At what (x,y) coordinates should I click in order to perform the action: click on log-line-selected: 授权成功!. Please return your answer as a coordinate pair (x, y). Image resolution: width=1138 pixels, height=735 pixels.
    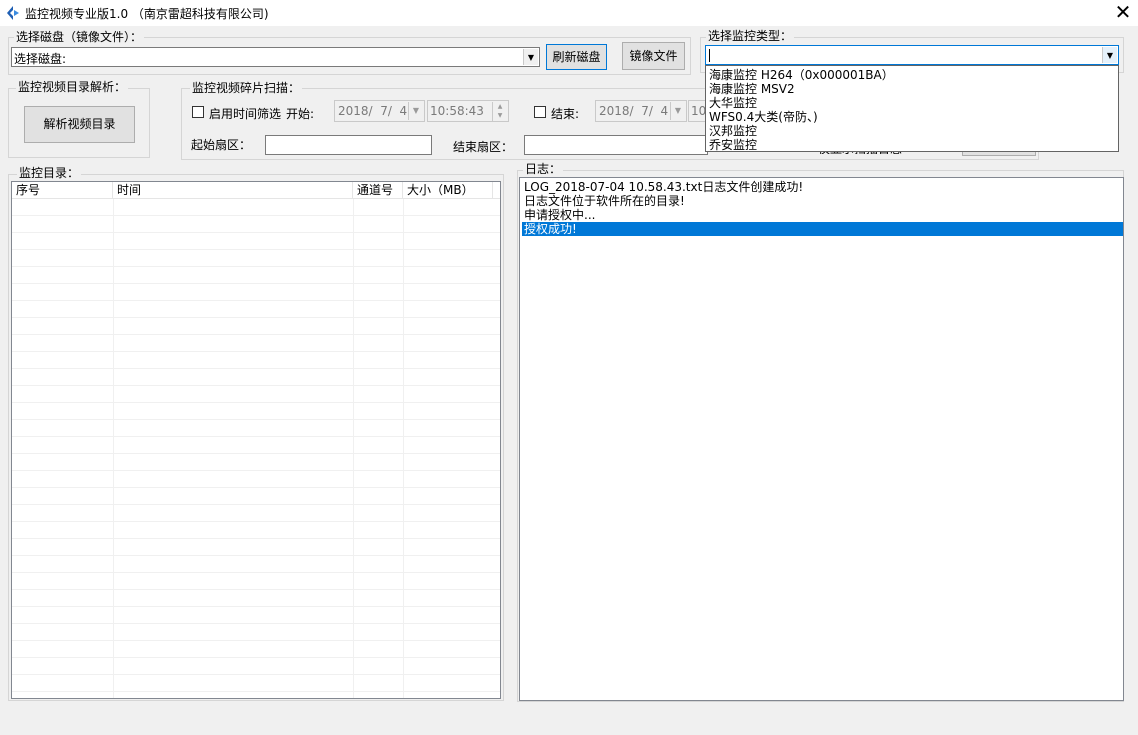
    Looking at the image, I should click on (822, 229).